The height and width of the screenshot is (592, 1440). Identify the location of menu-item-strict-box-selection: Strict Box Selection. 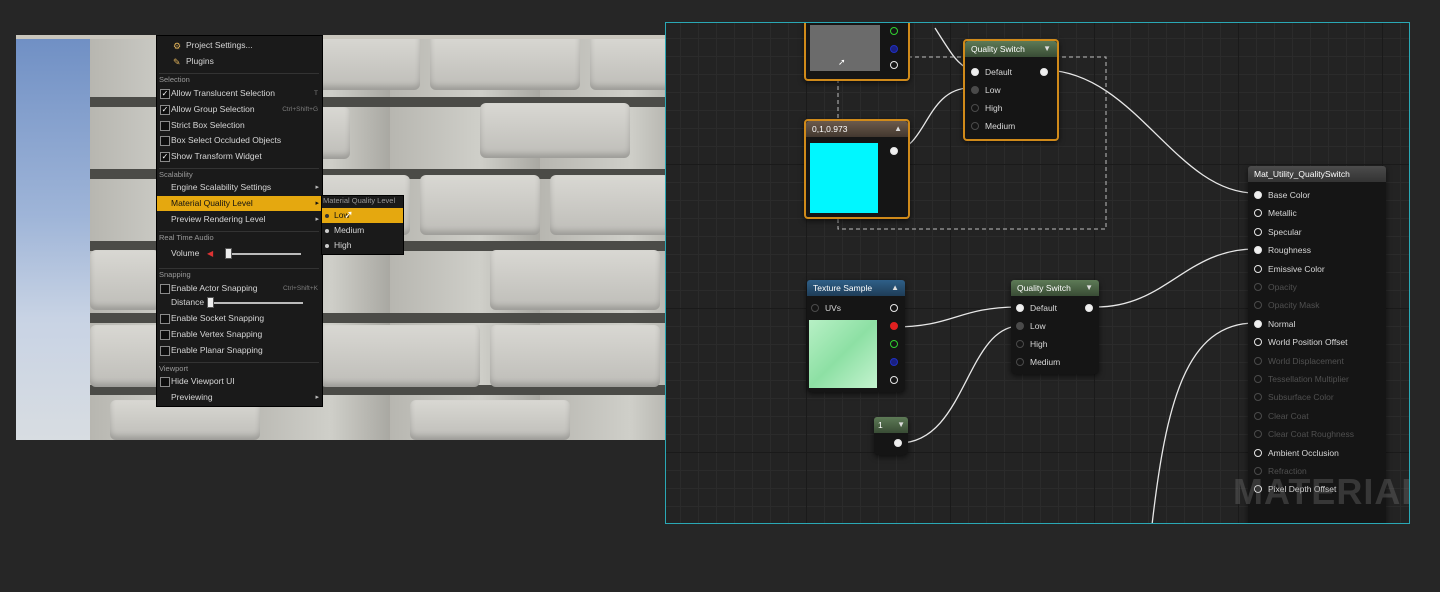
(239, 125).